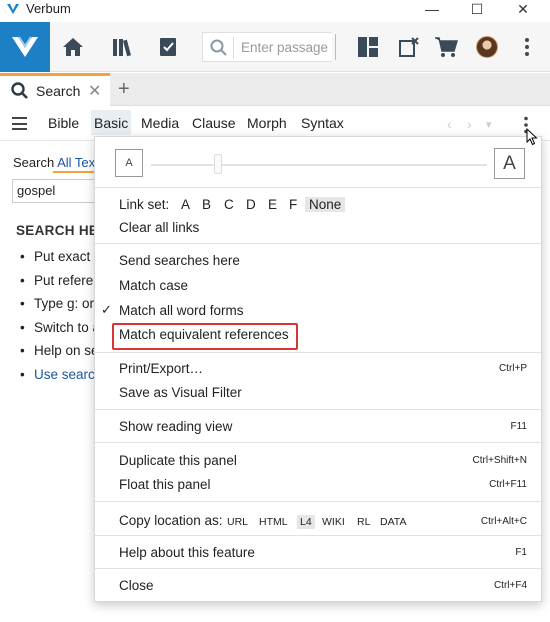 The width and height of the screenshot is (550, 622). Describe the element at coordinates (527, 47) in the screenshot. I see `more-vertical-icon` at that location.